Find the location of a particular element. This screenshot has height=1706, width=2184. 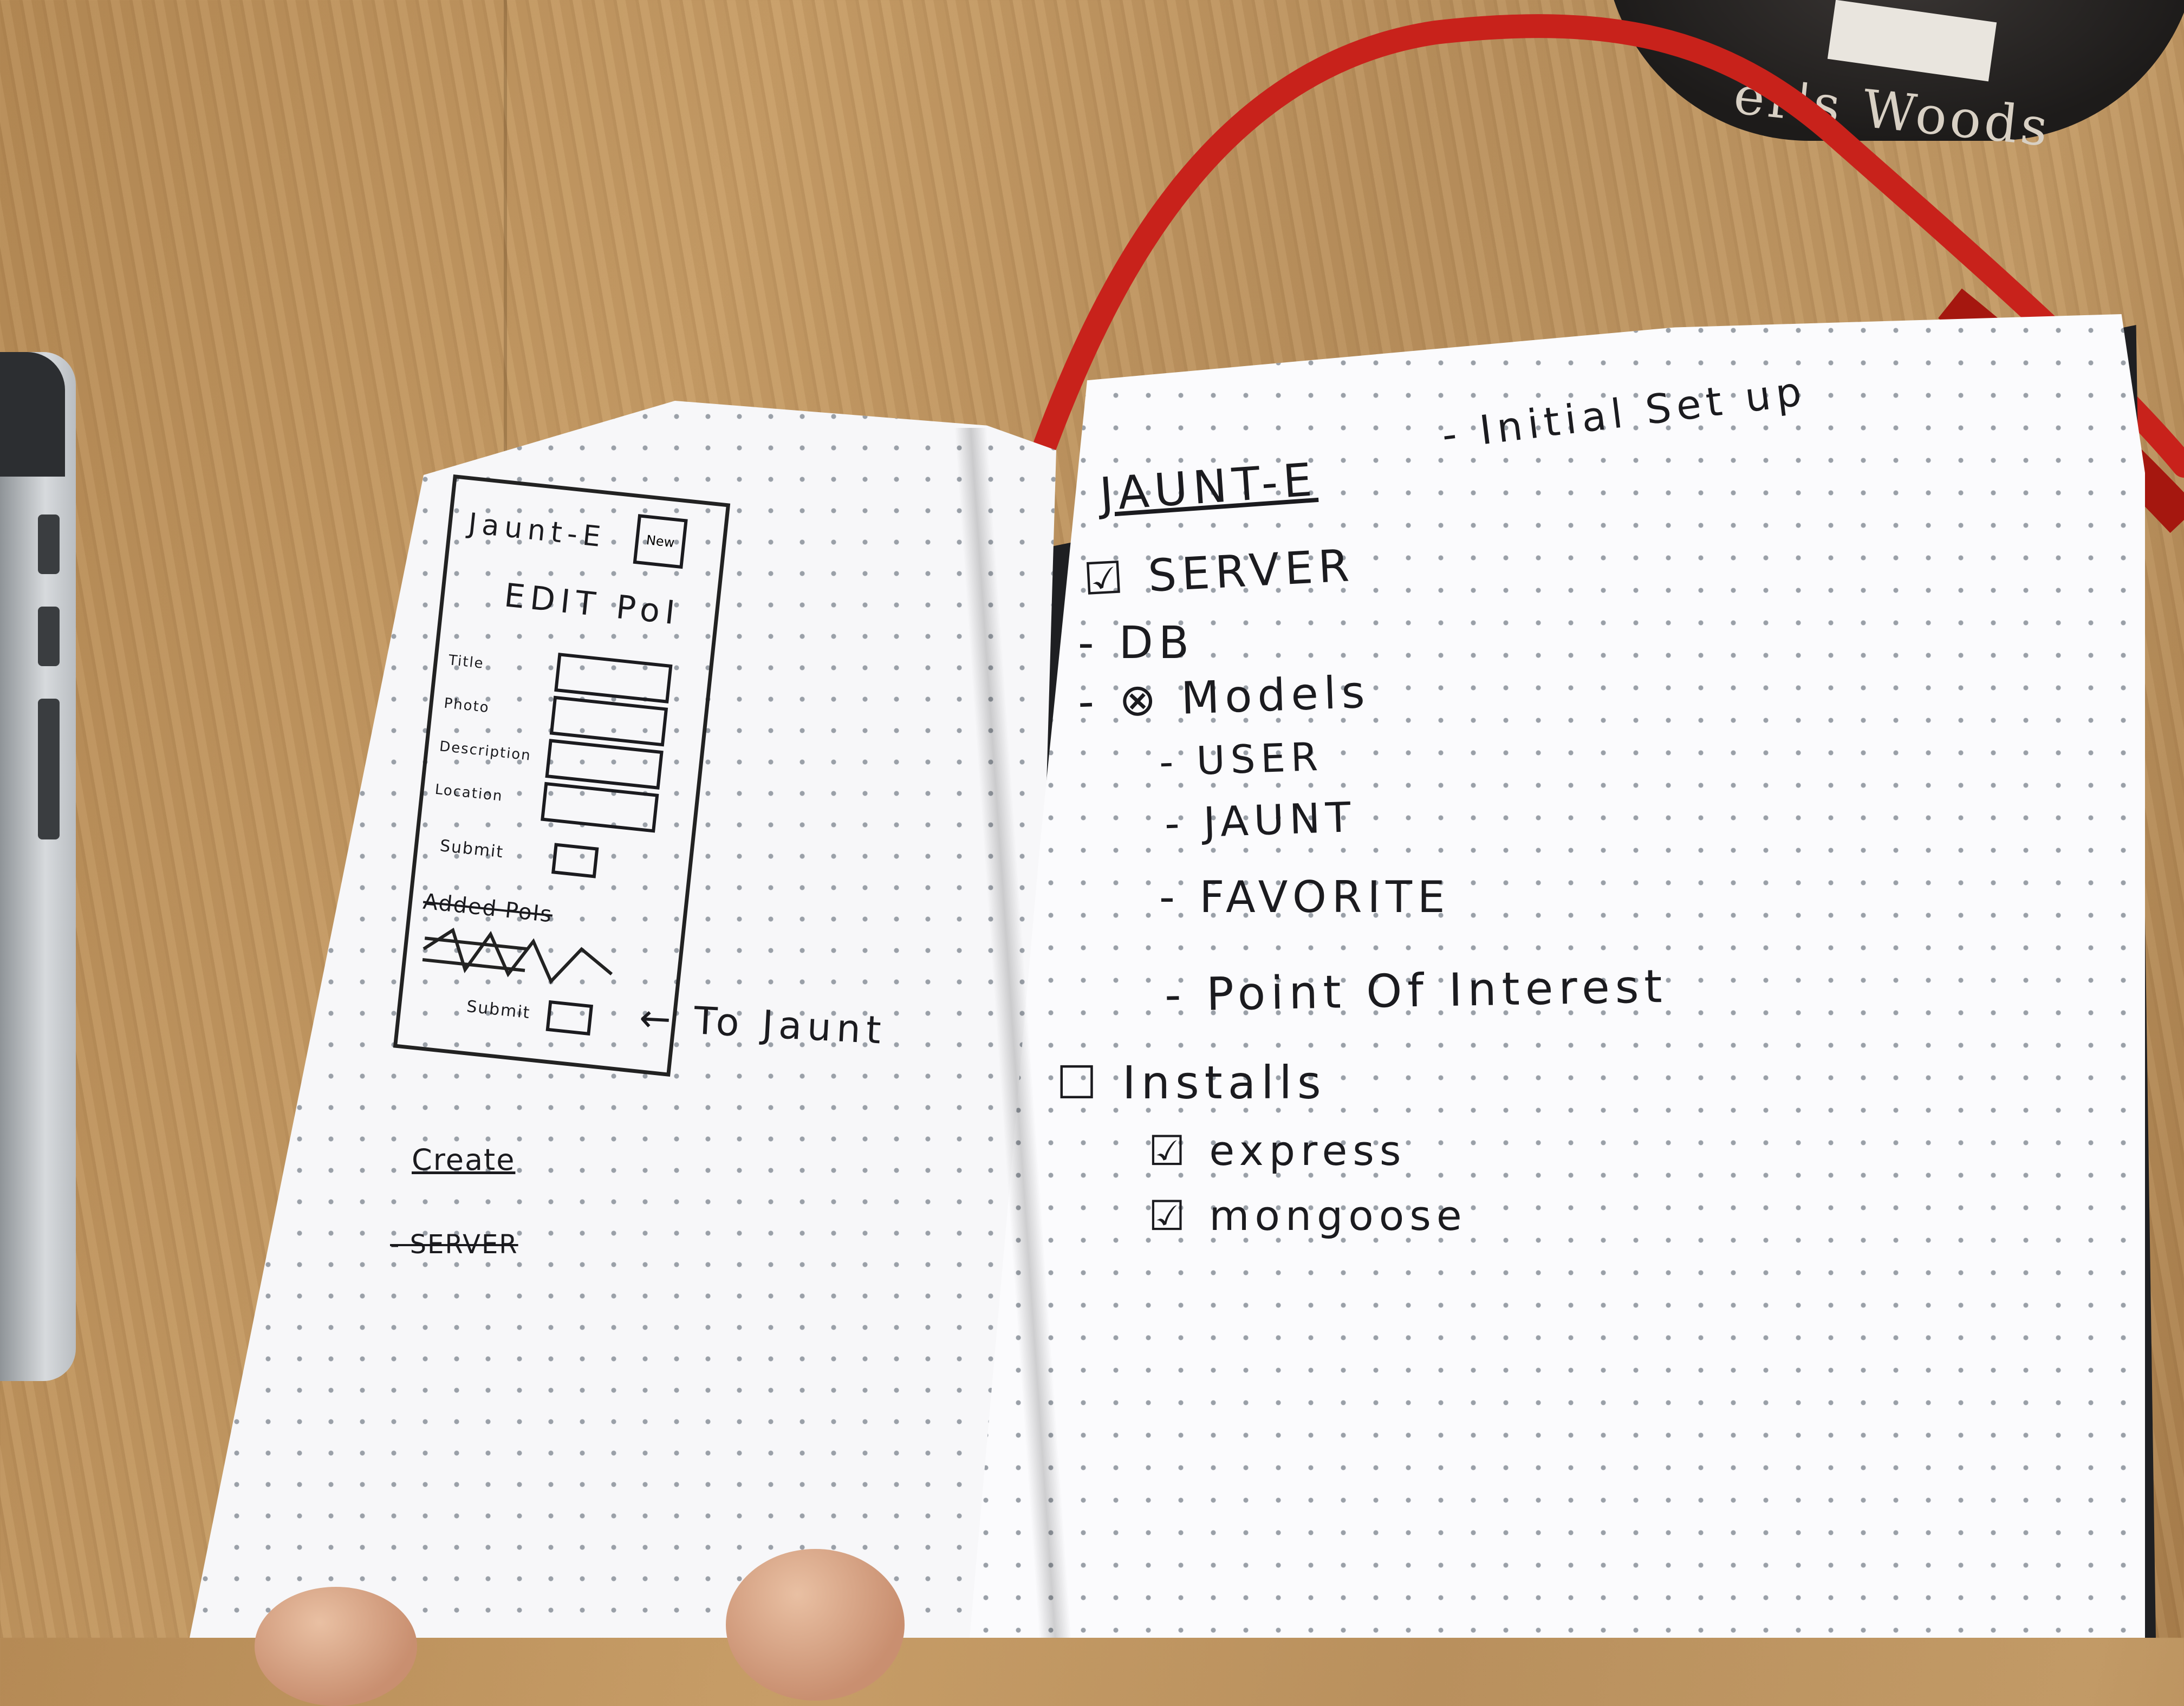

checklist-item: - Point Of Interest is located at coordinates (1416, 990).